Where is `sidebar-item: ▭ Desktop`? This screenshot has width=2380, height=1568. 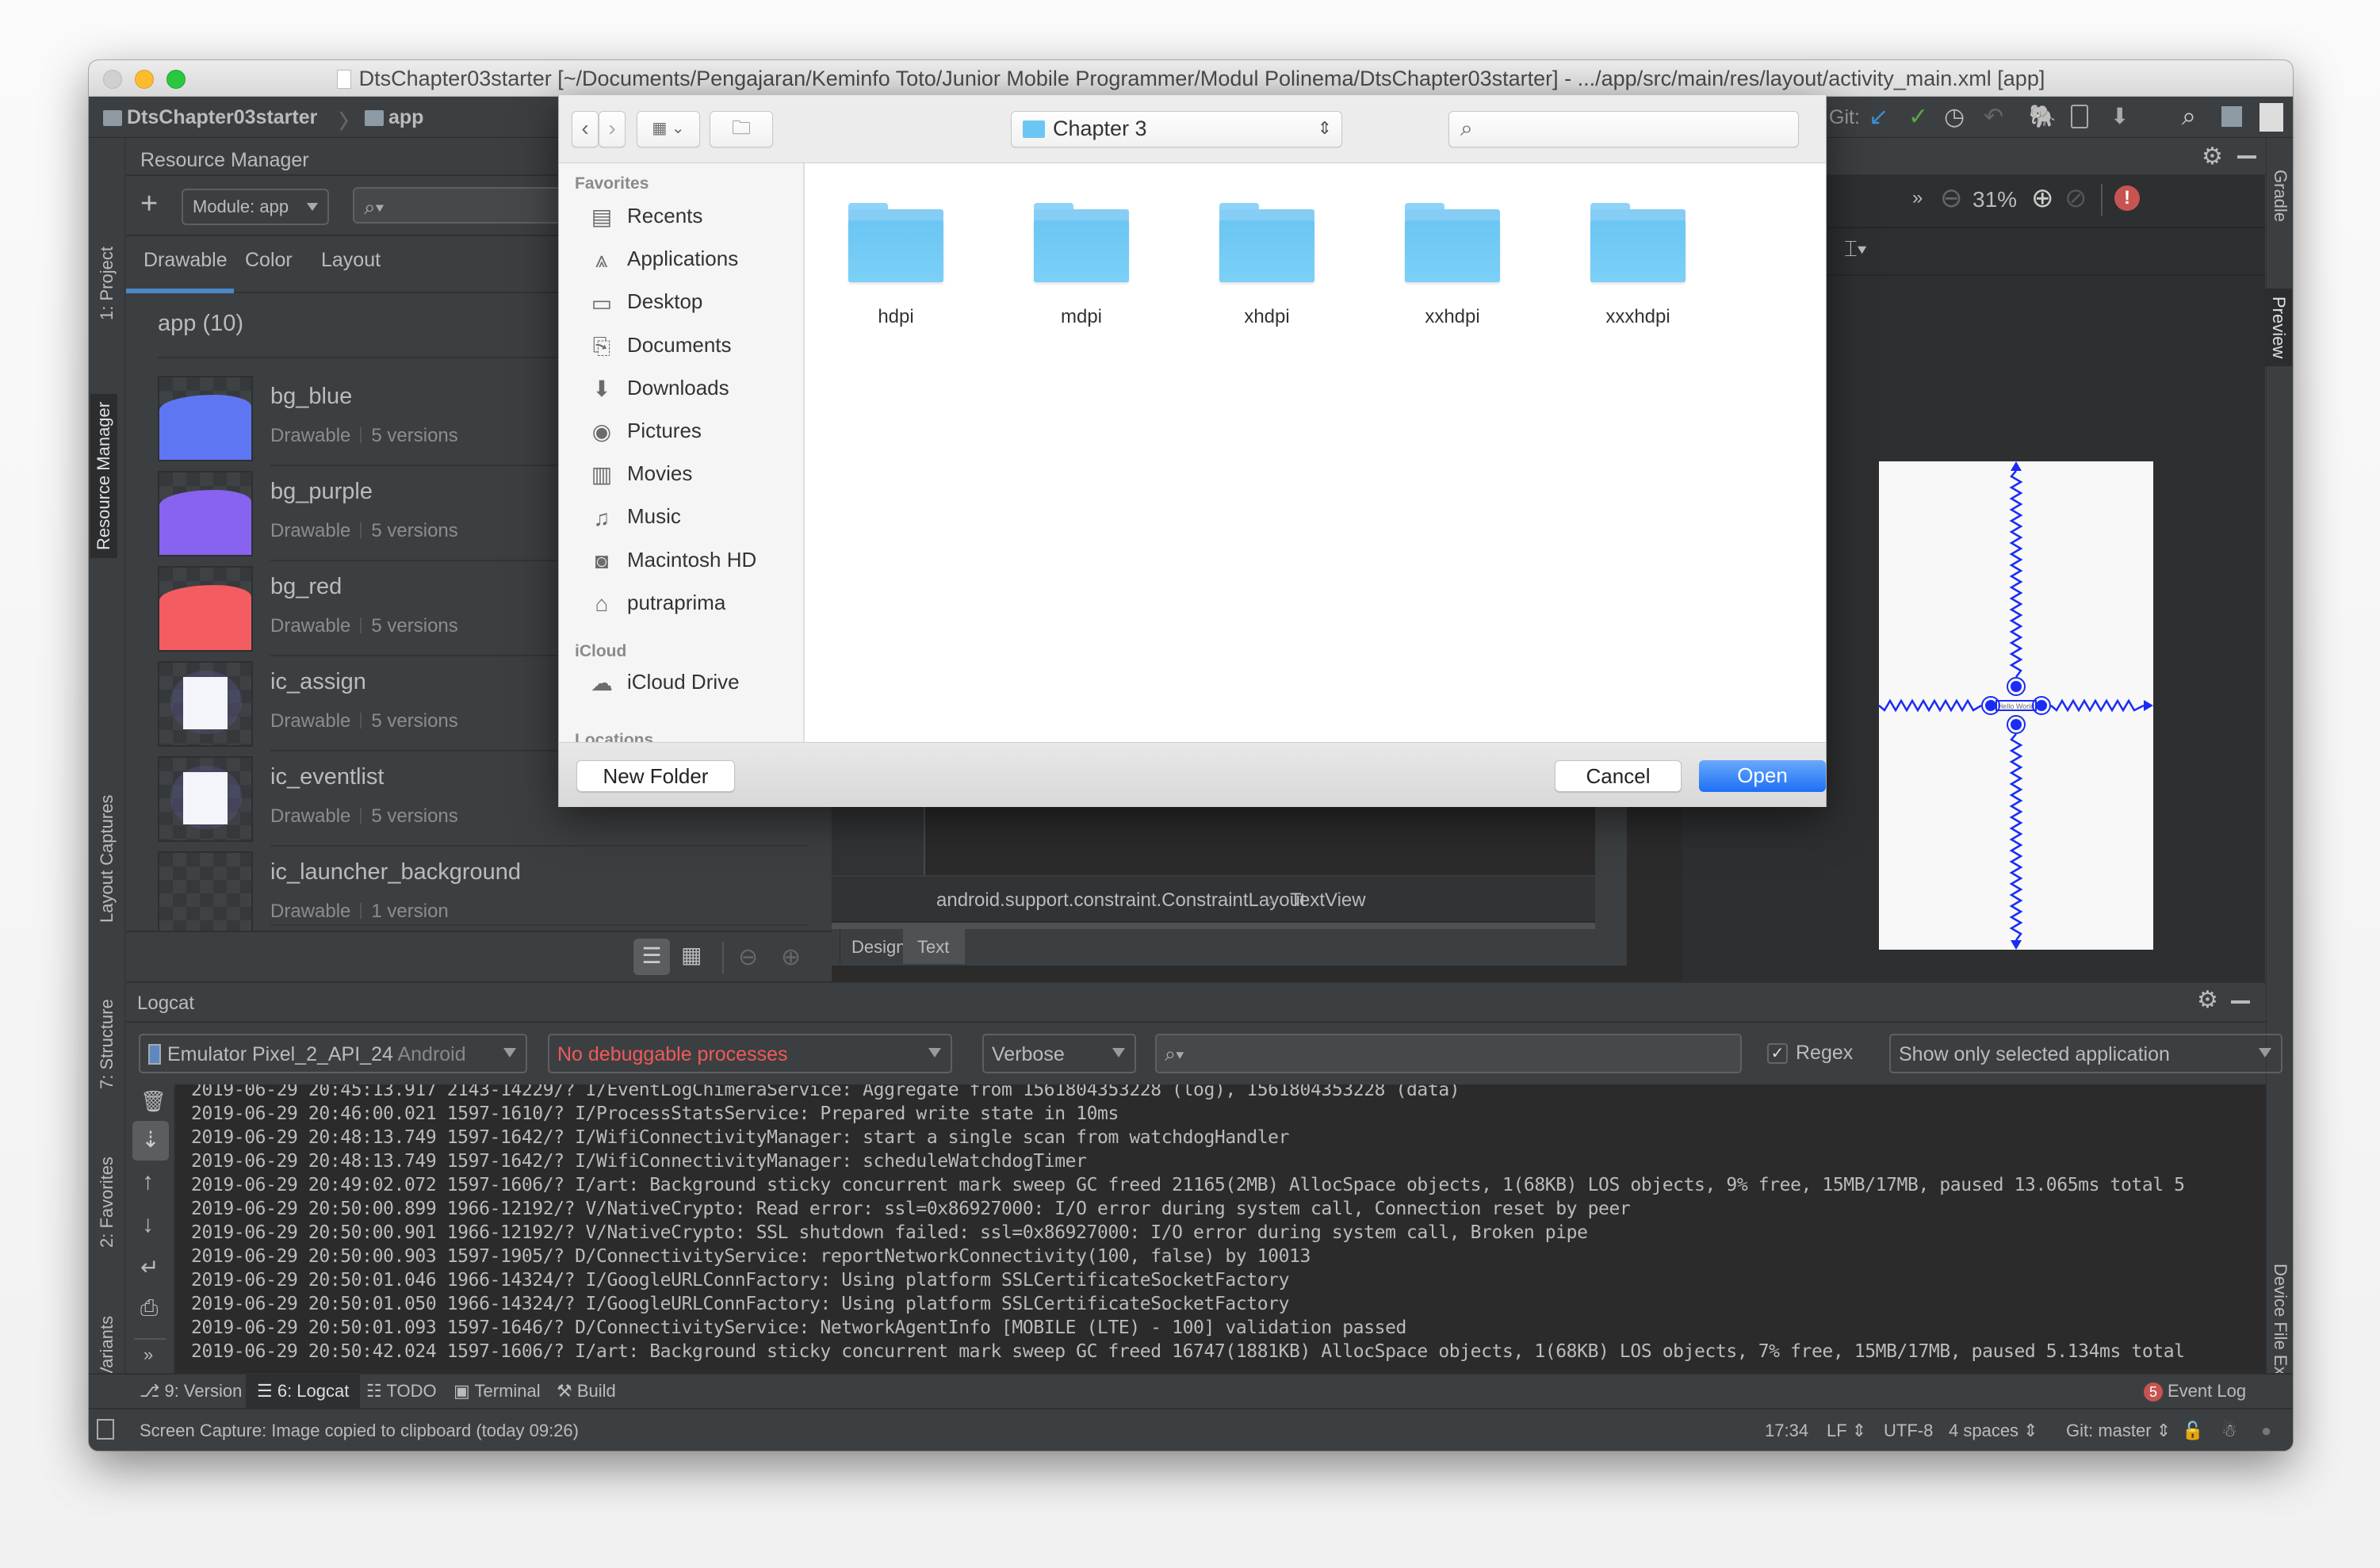 sidebar-item: ▭ Desktop is located at coordinates (645, 301).